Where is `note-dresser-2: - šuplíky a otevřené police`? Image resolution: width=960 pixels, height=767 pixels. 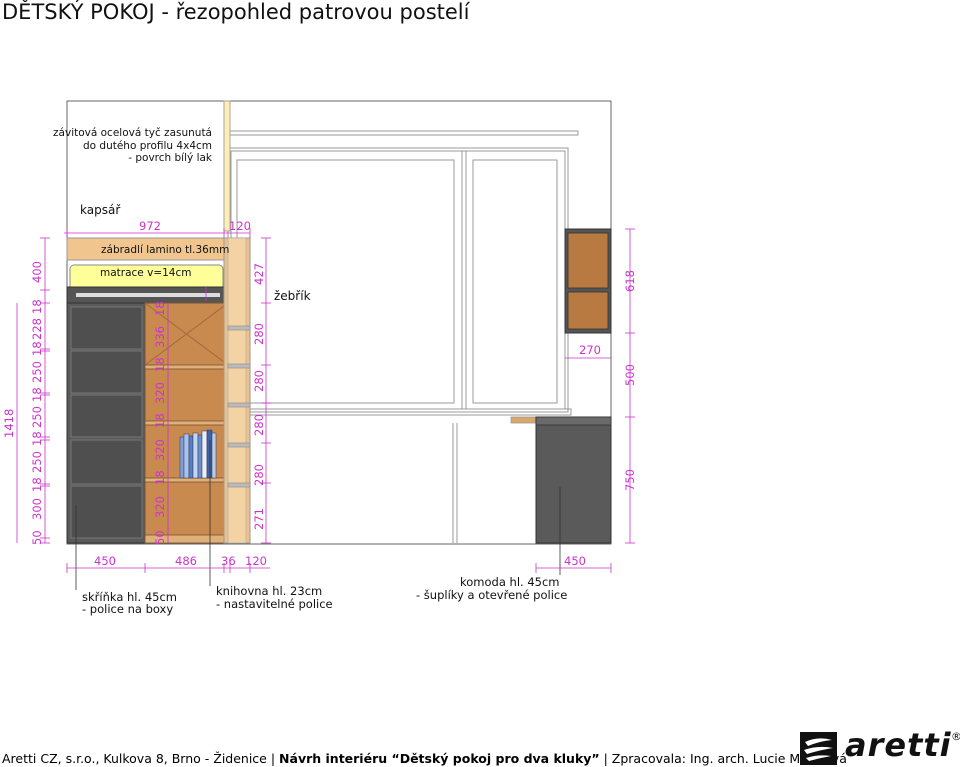 note-dresser-2: - šuplíky a otevřené police is located at coordinates (491, 595).